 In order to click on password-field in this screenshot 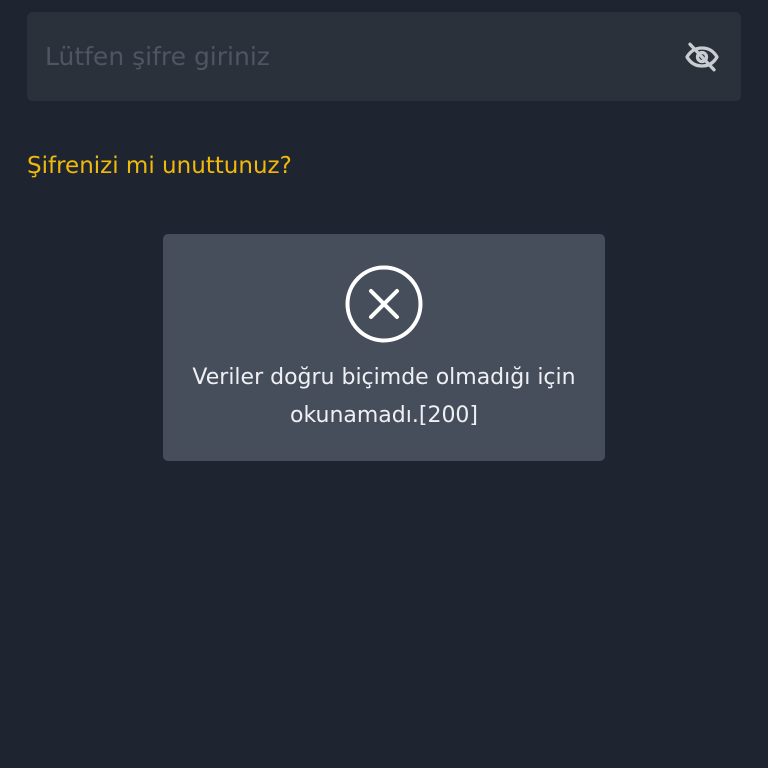, I will do `click(384, 56)`.